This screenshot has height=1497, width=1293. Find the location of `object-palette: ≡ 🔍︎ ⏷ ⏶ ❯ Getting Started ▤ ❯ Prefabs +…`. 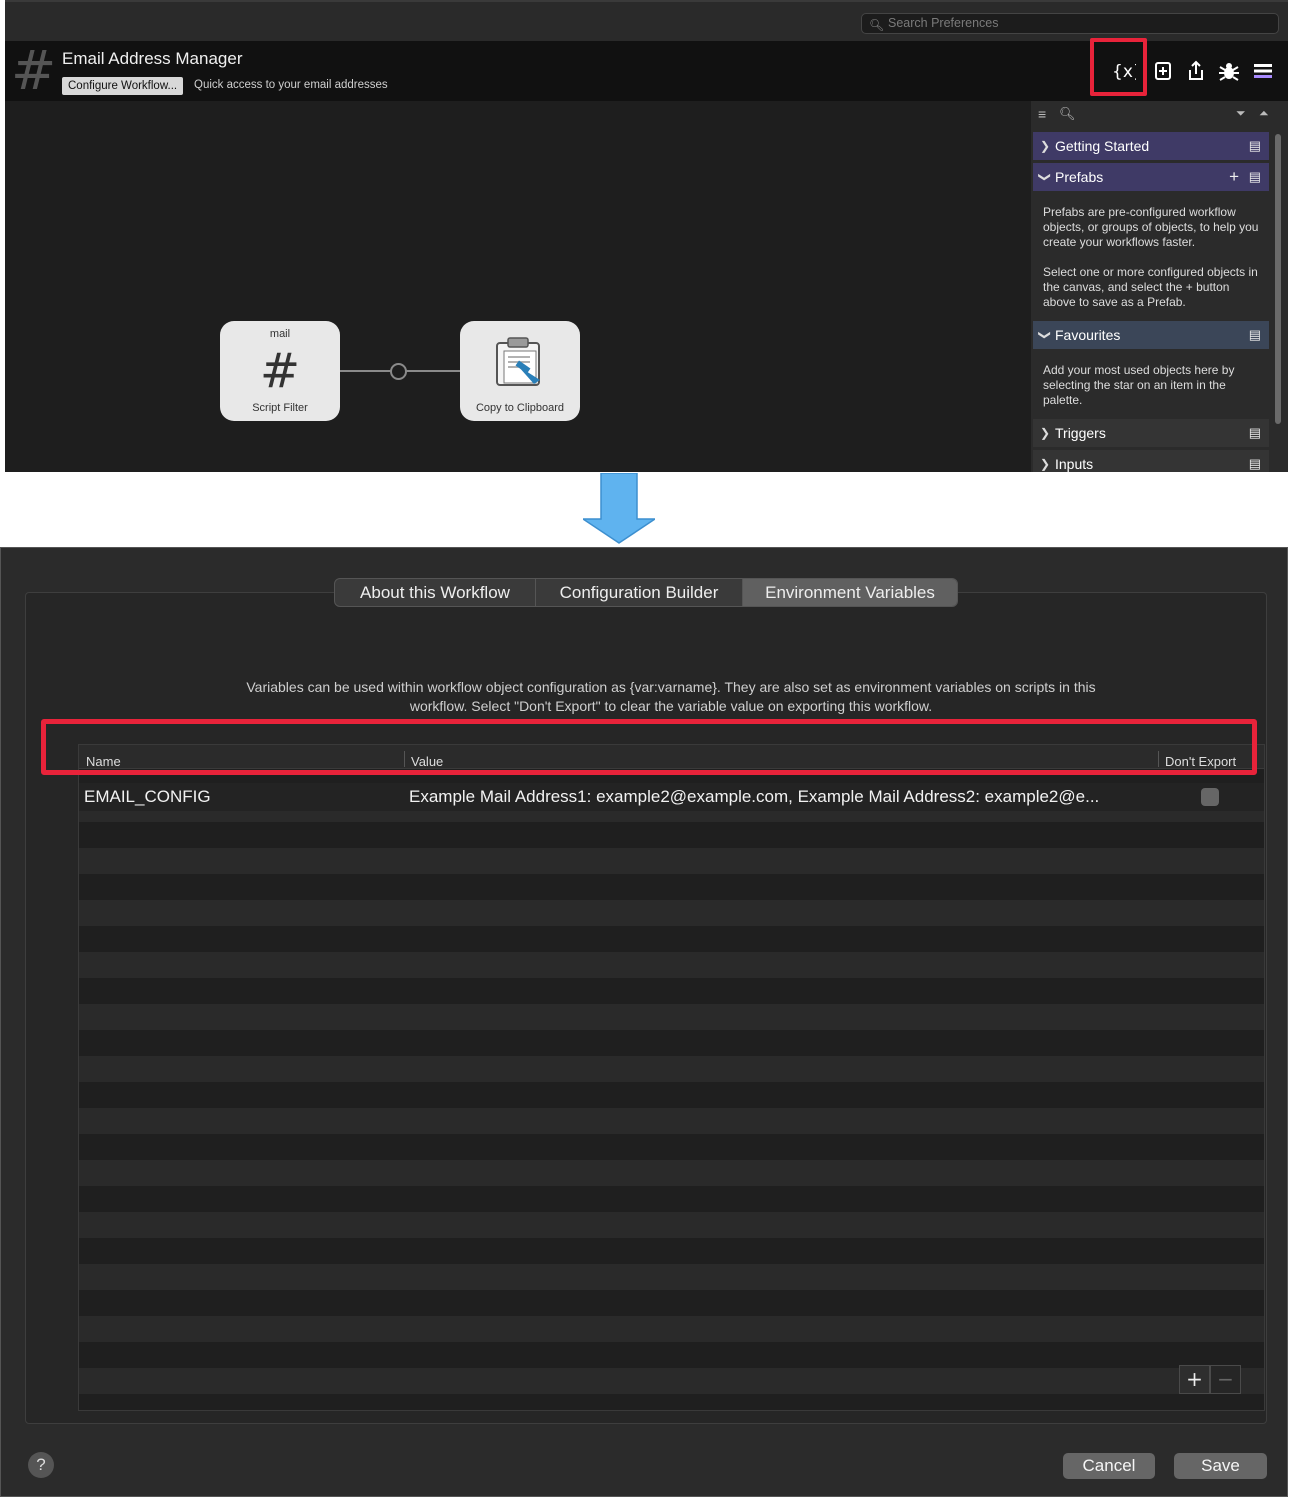

object-palette: ≡ 🔍︎ ⏷ ⏶ ❯ Getting Started ▤ ❯ Prefabs +… is located at coordinates (1159, 286).